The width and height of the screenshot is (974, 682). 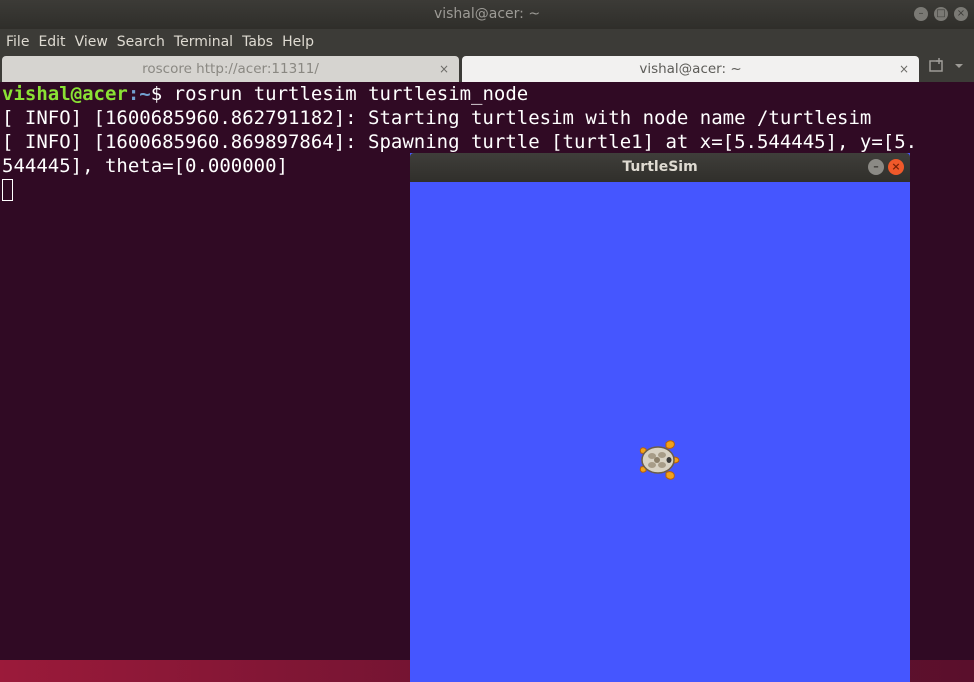 I want to click on prompt-path: :~, so click(x=139, y=94).